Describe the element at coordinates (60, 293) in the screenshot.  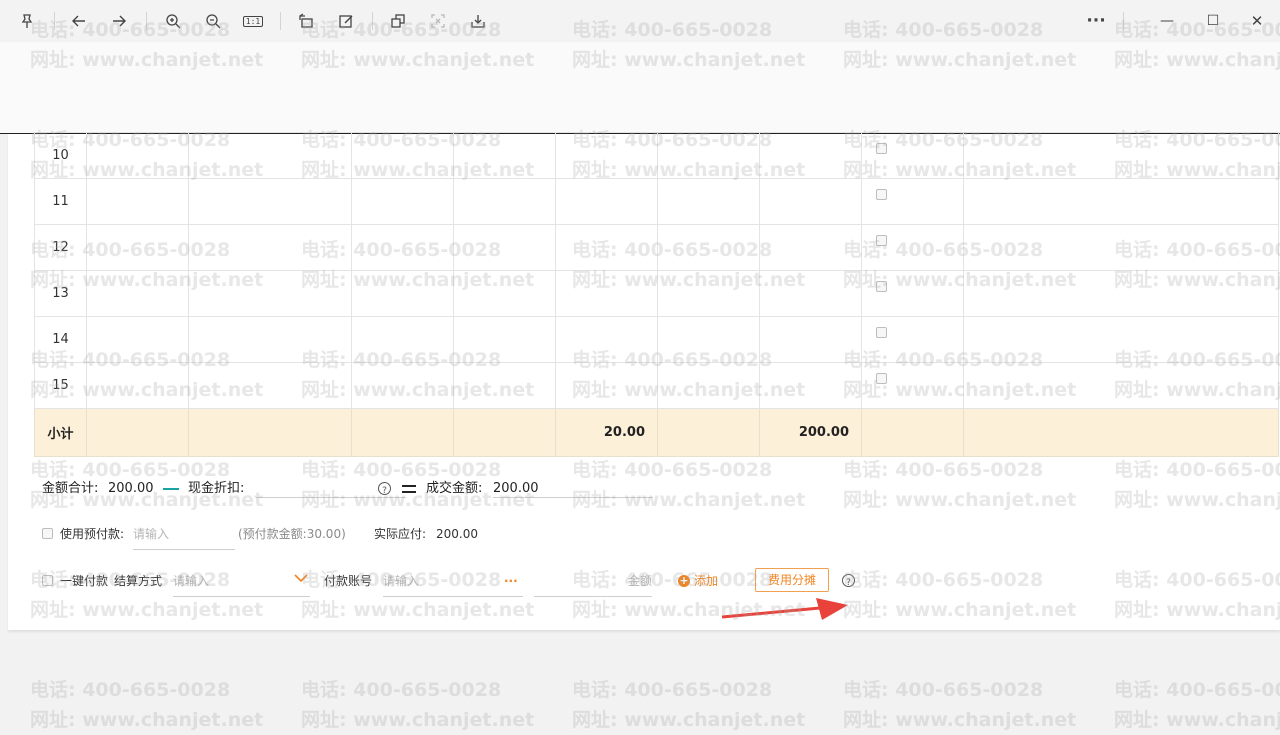
I see `row-number: 13` at that location.